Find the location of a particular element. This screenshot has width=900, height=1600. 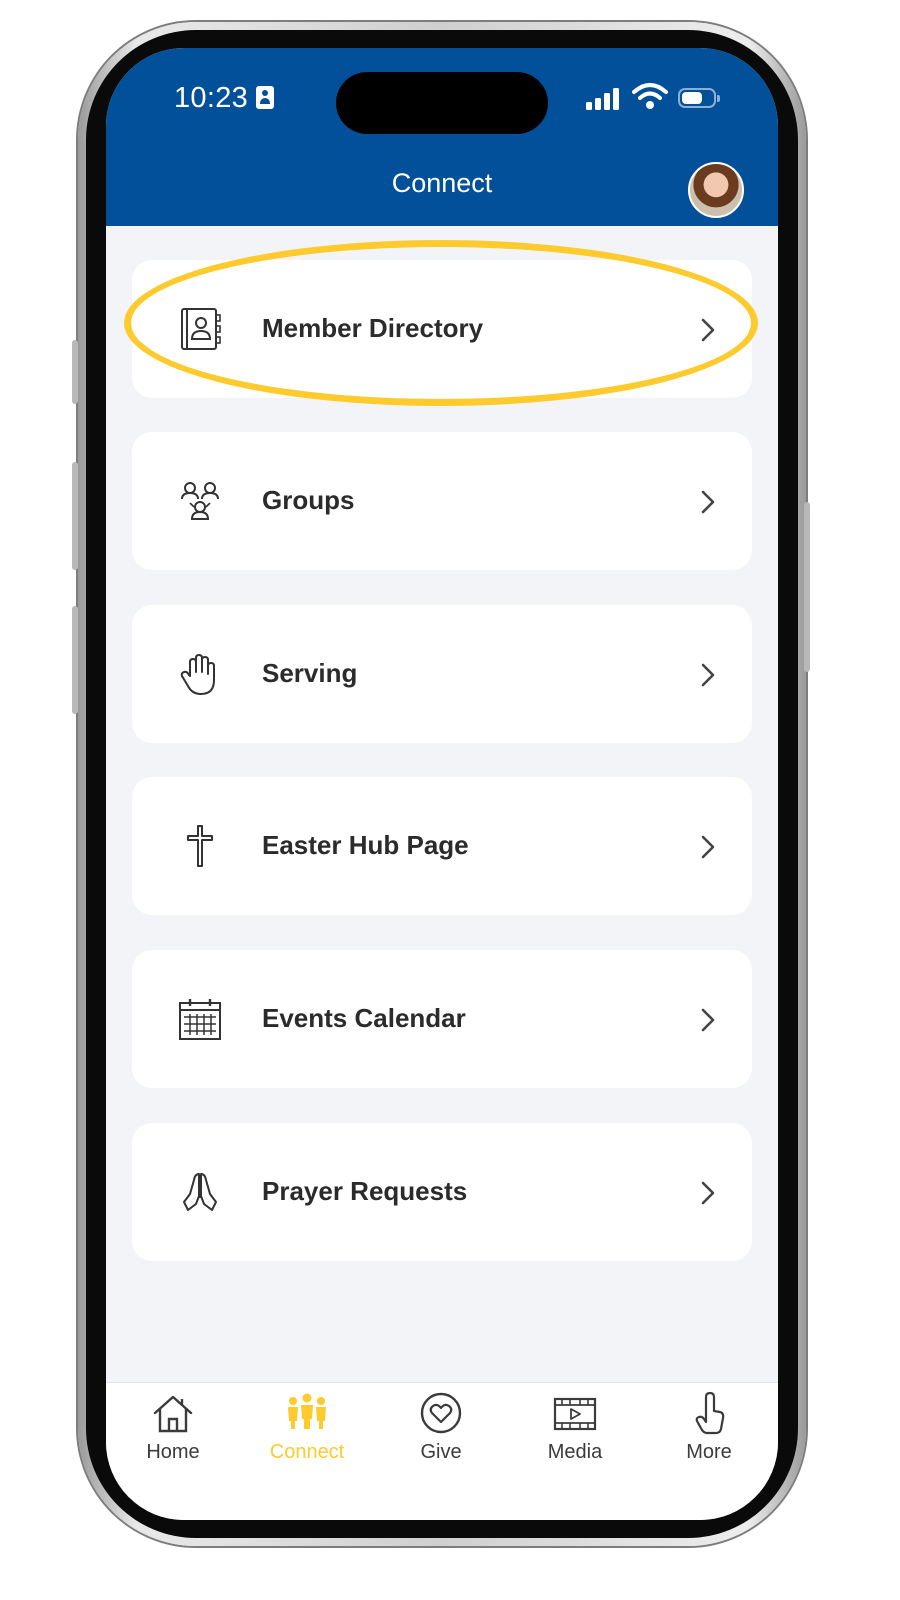

menu-item-easter-hub-page: Easter Hub Page is located at coordinates (442, 846).